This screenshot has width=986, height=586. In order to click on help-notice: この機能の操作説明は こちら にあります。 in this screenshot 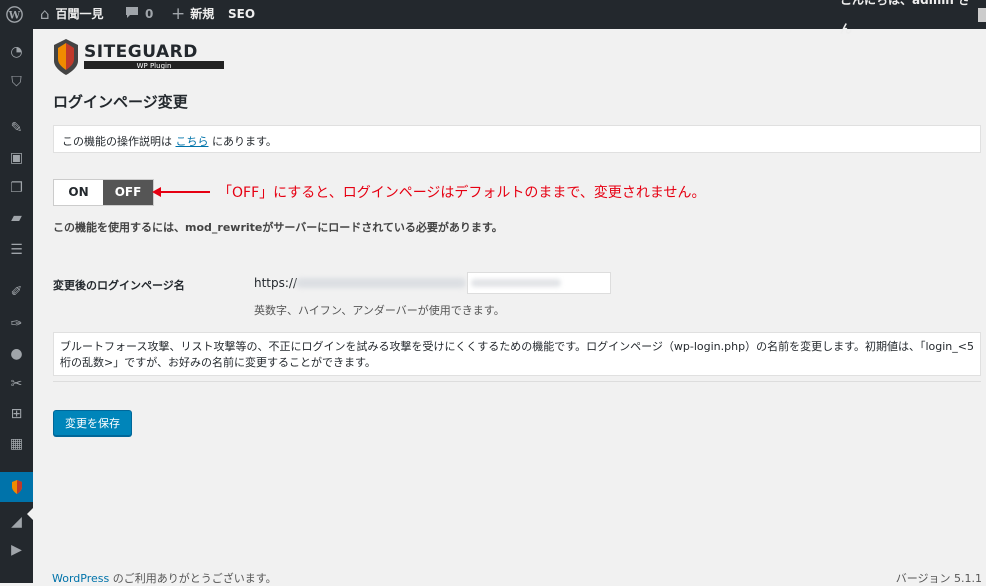, I will do `click(517, 139)`.